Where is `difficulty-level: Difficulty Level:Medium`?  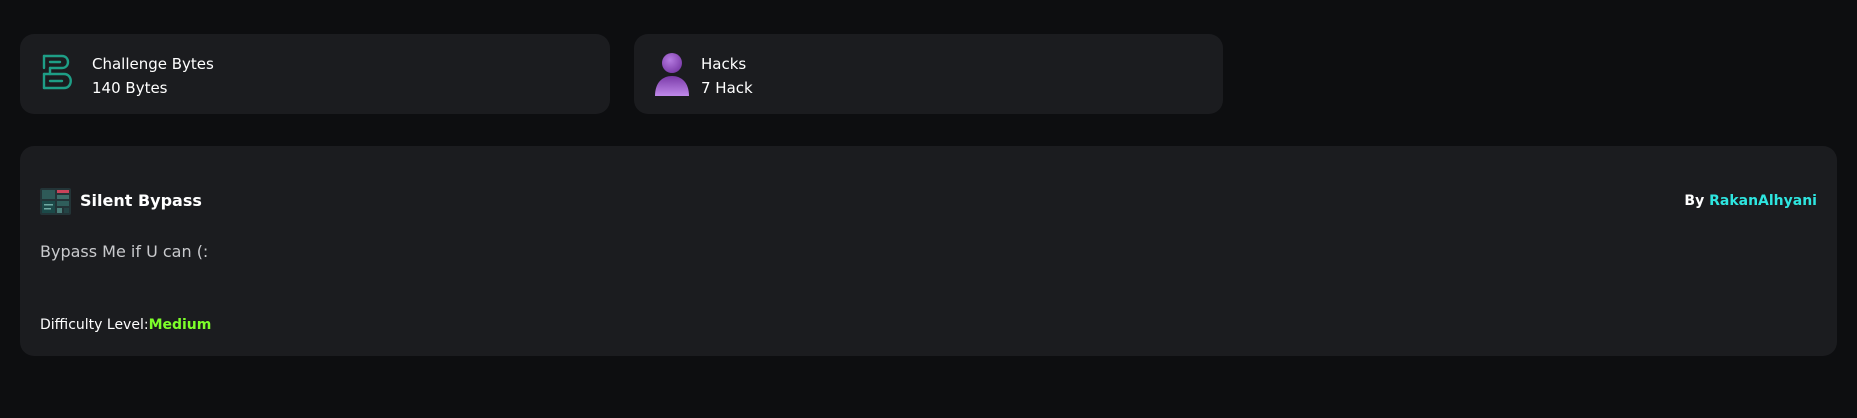 difficulty-level: Difficulty Level:Medium is located at coordinates (125, 325).